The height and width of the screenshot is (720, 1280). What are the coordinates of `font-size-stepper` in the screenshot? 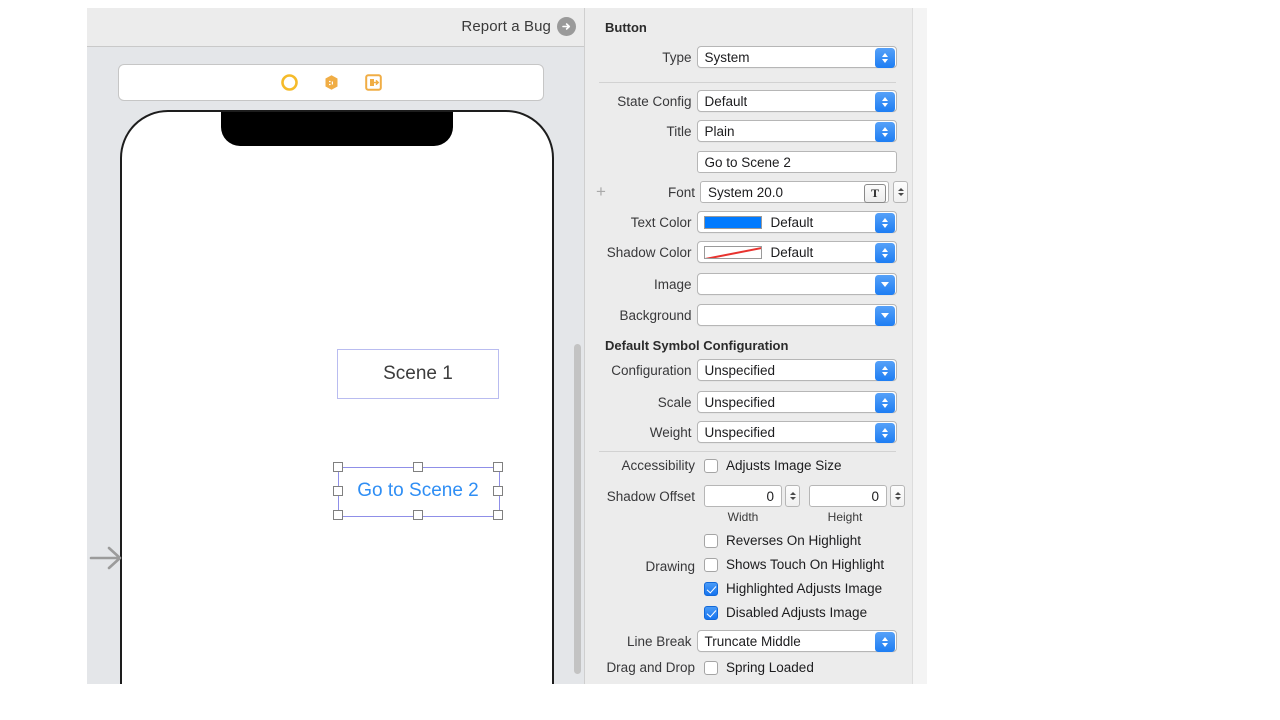 It's located at (900, 192).